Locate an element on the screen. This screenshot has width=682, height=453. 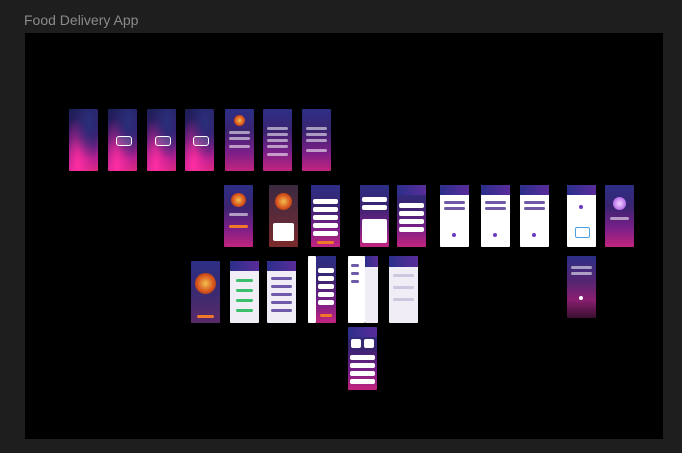
food-detail-screen is located at coordinates (283, 216).